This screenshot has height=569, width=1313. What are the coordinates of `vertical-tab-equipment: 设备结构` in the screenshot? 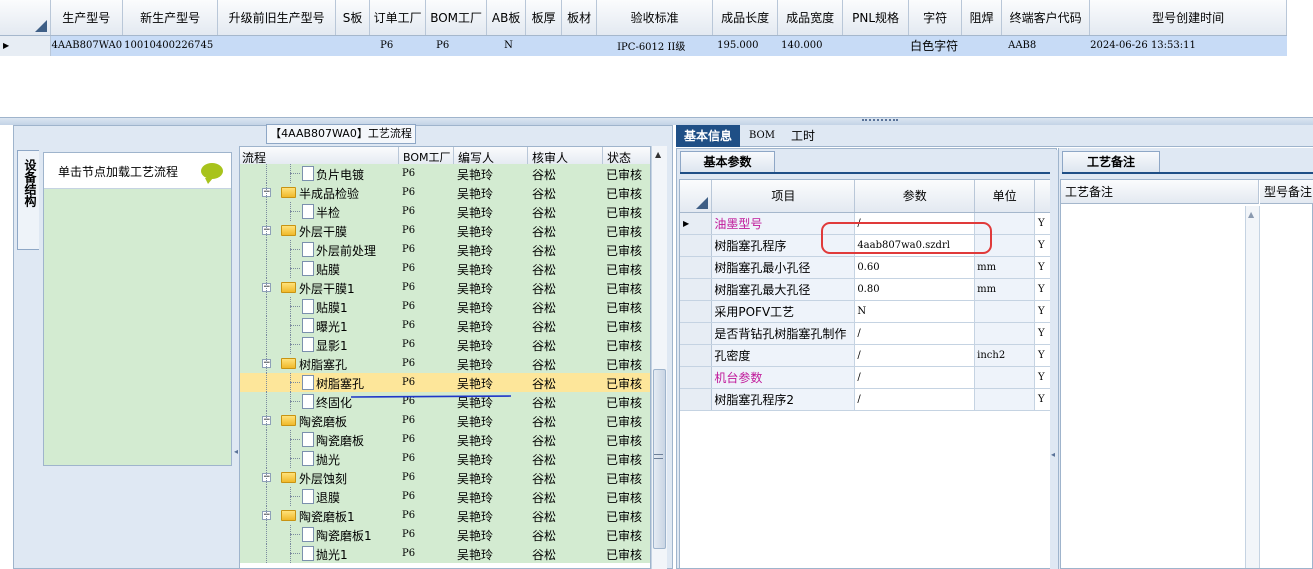 It's located at (28, 200).